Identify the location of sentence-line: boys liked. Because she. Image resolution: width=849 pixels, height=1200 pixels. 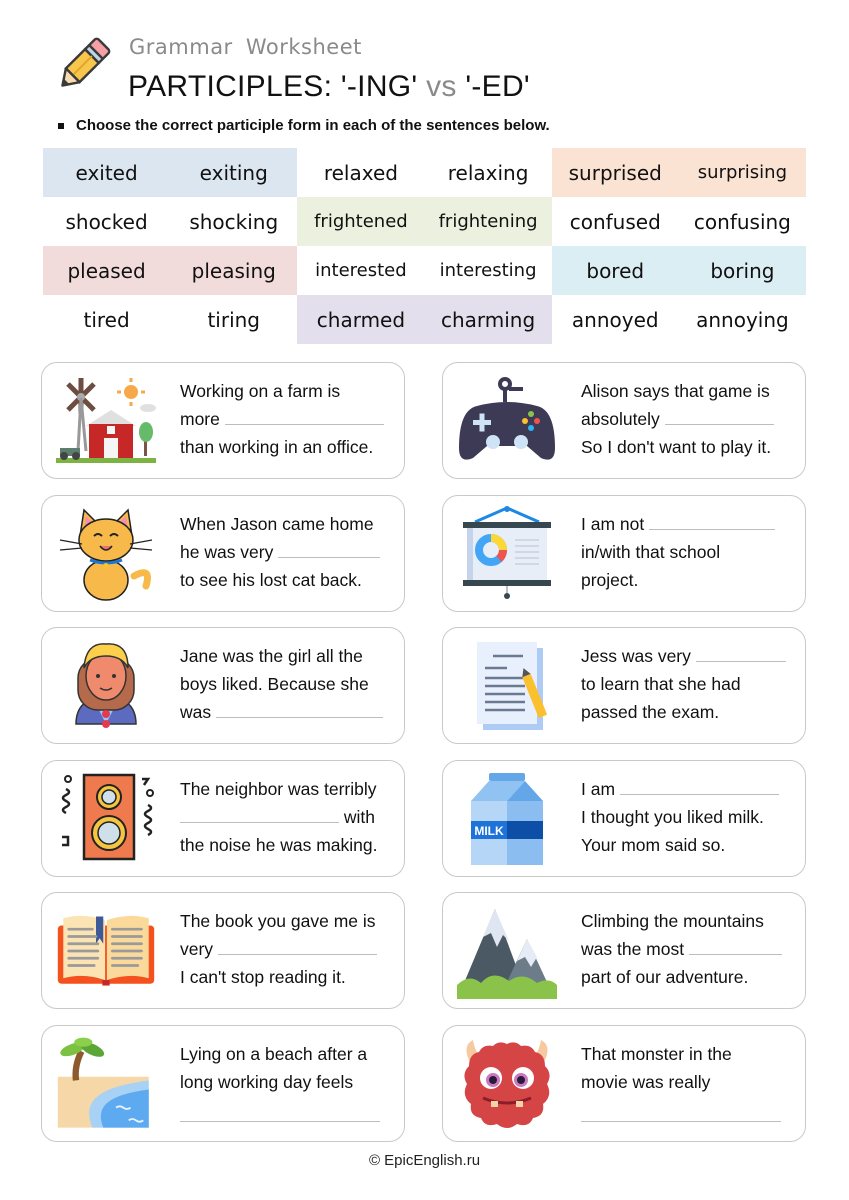
(287, 684).